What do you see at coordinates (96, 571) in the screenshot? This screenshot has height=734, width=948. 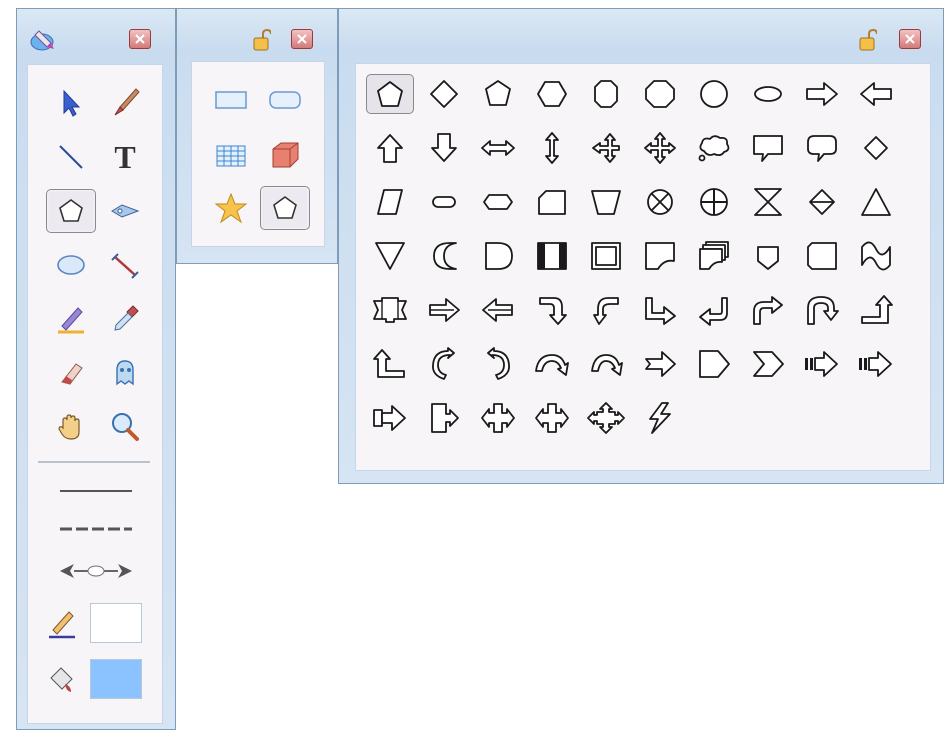 I see `line-arrowhead-button` at bounding box center [96, 571].